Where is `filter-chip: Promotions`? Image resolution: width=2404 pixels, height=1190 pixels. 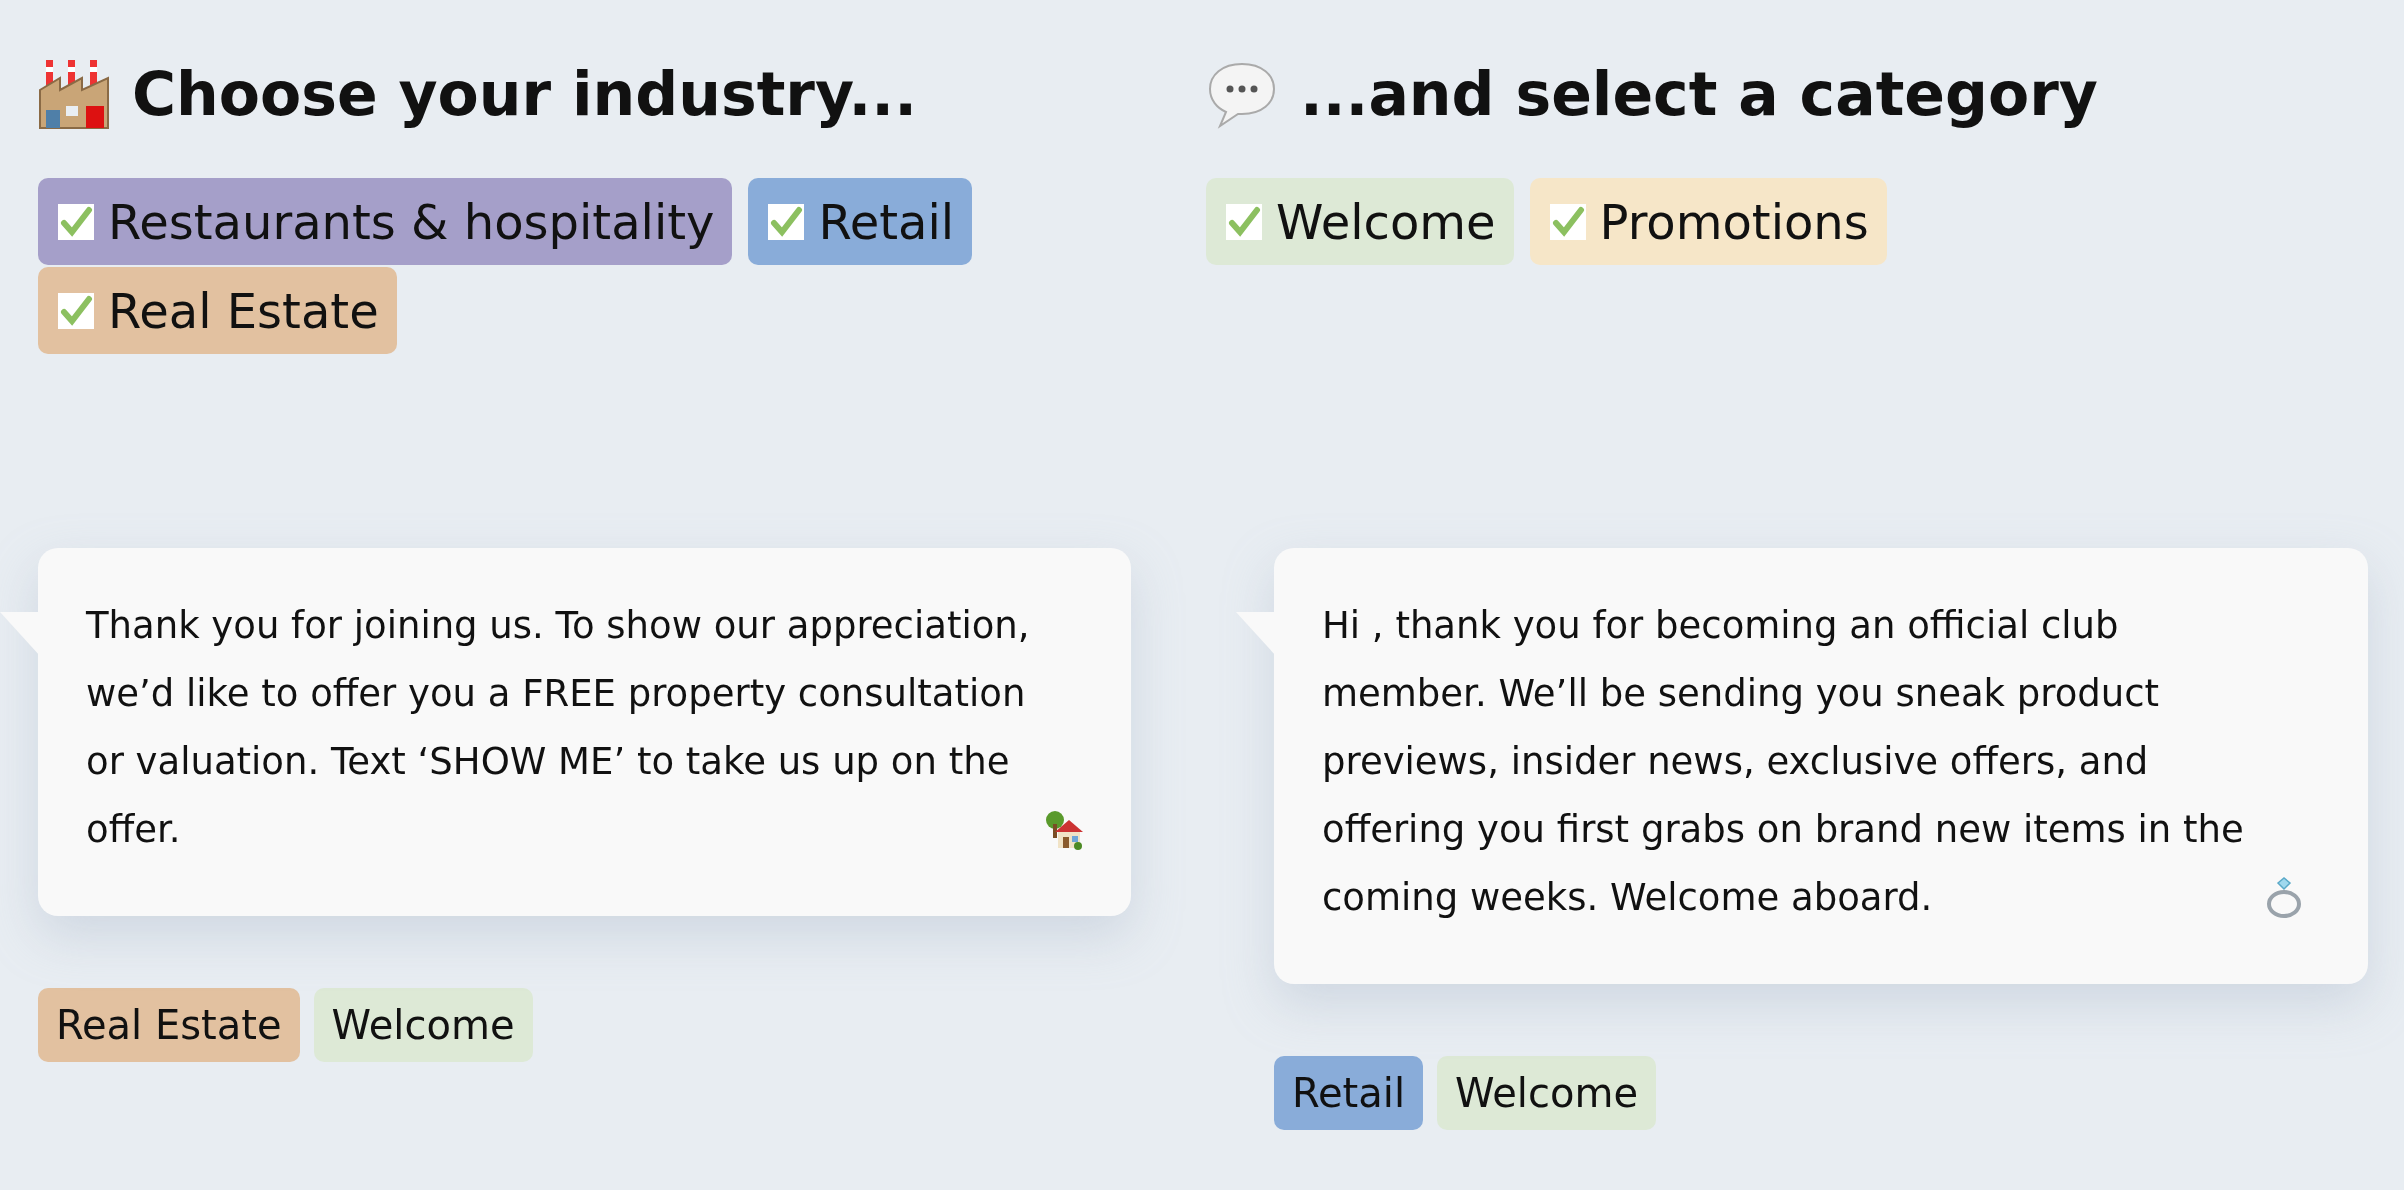 filter-chip: Promotions is located at coordinates (1708, 221).